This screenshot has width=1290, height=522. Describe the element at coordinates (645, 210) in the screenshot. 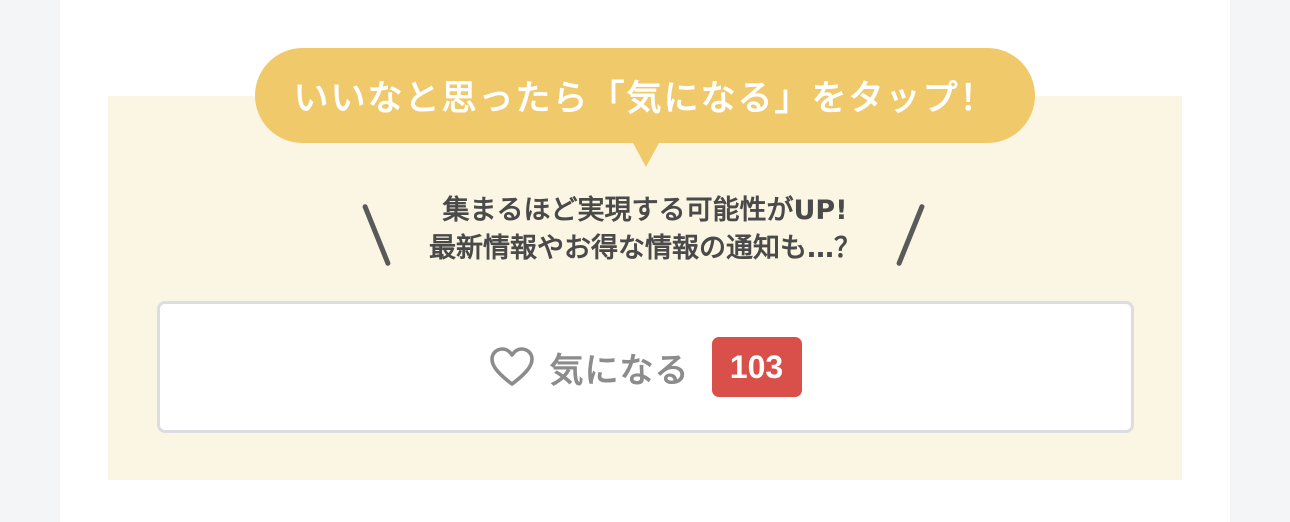

I see `message-line-1: 集まるほど実現する可能性がUP!` at that location.